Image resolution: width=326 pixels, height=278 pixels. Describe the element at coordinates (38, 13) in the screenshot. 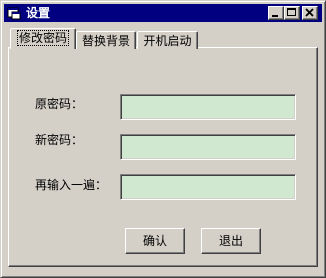

I see `window-title: 设置` at that location.